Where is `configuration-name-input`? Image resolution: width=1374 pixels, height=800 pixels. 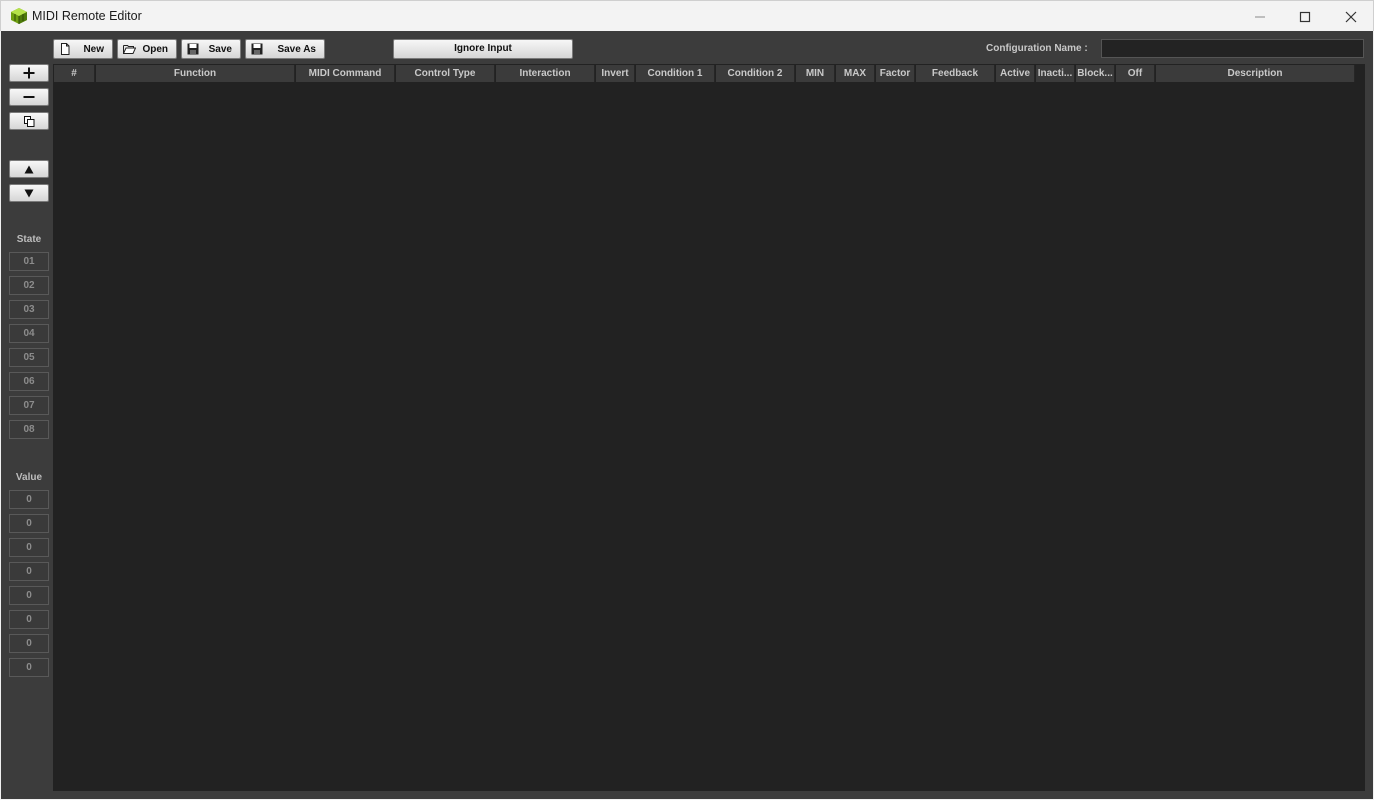
configuration-name-input is located at coordinates (1232, 48).